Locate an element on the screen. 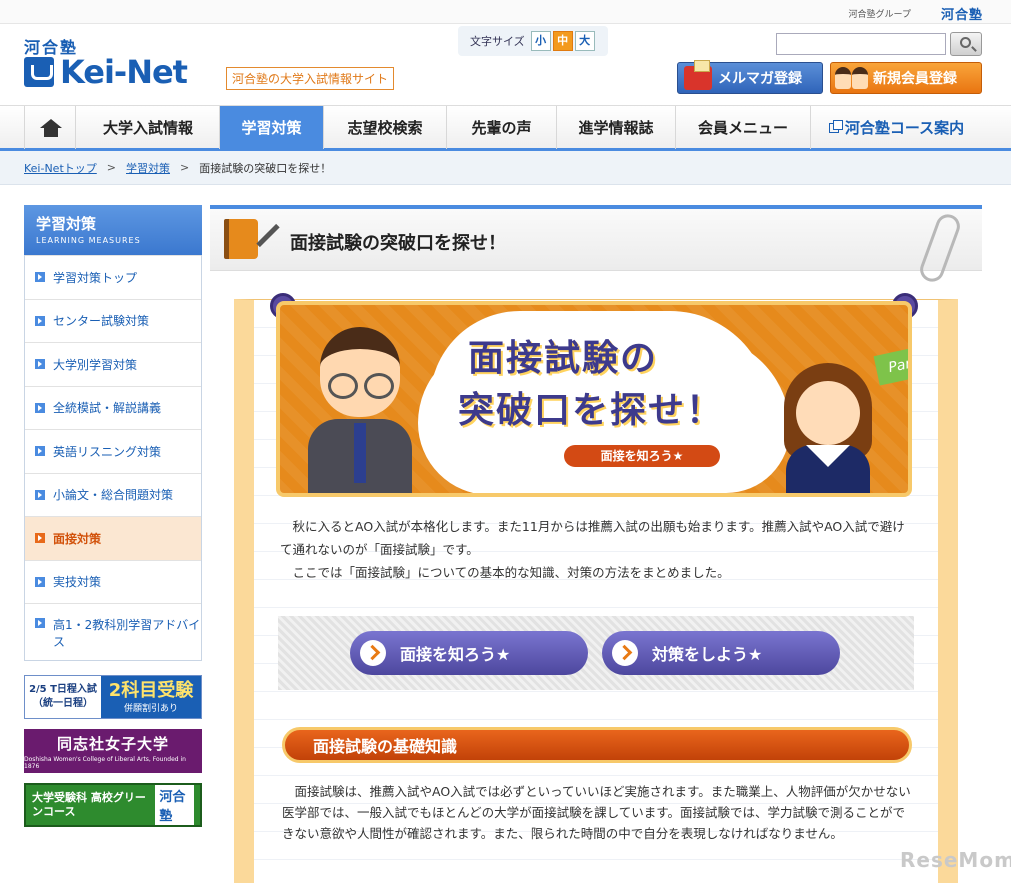  mail-magazine-button: メルマガ登録 is located at coordinates (750, 77).